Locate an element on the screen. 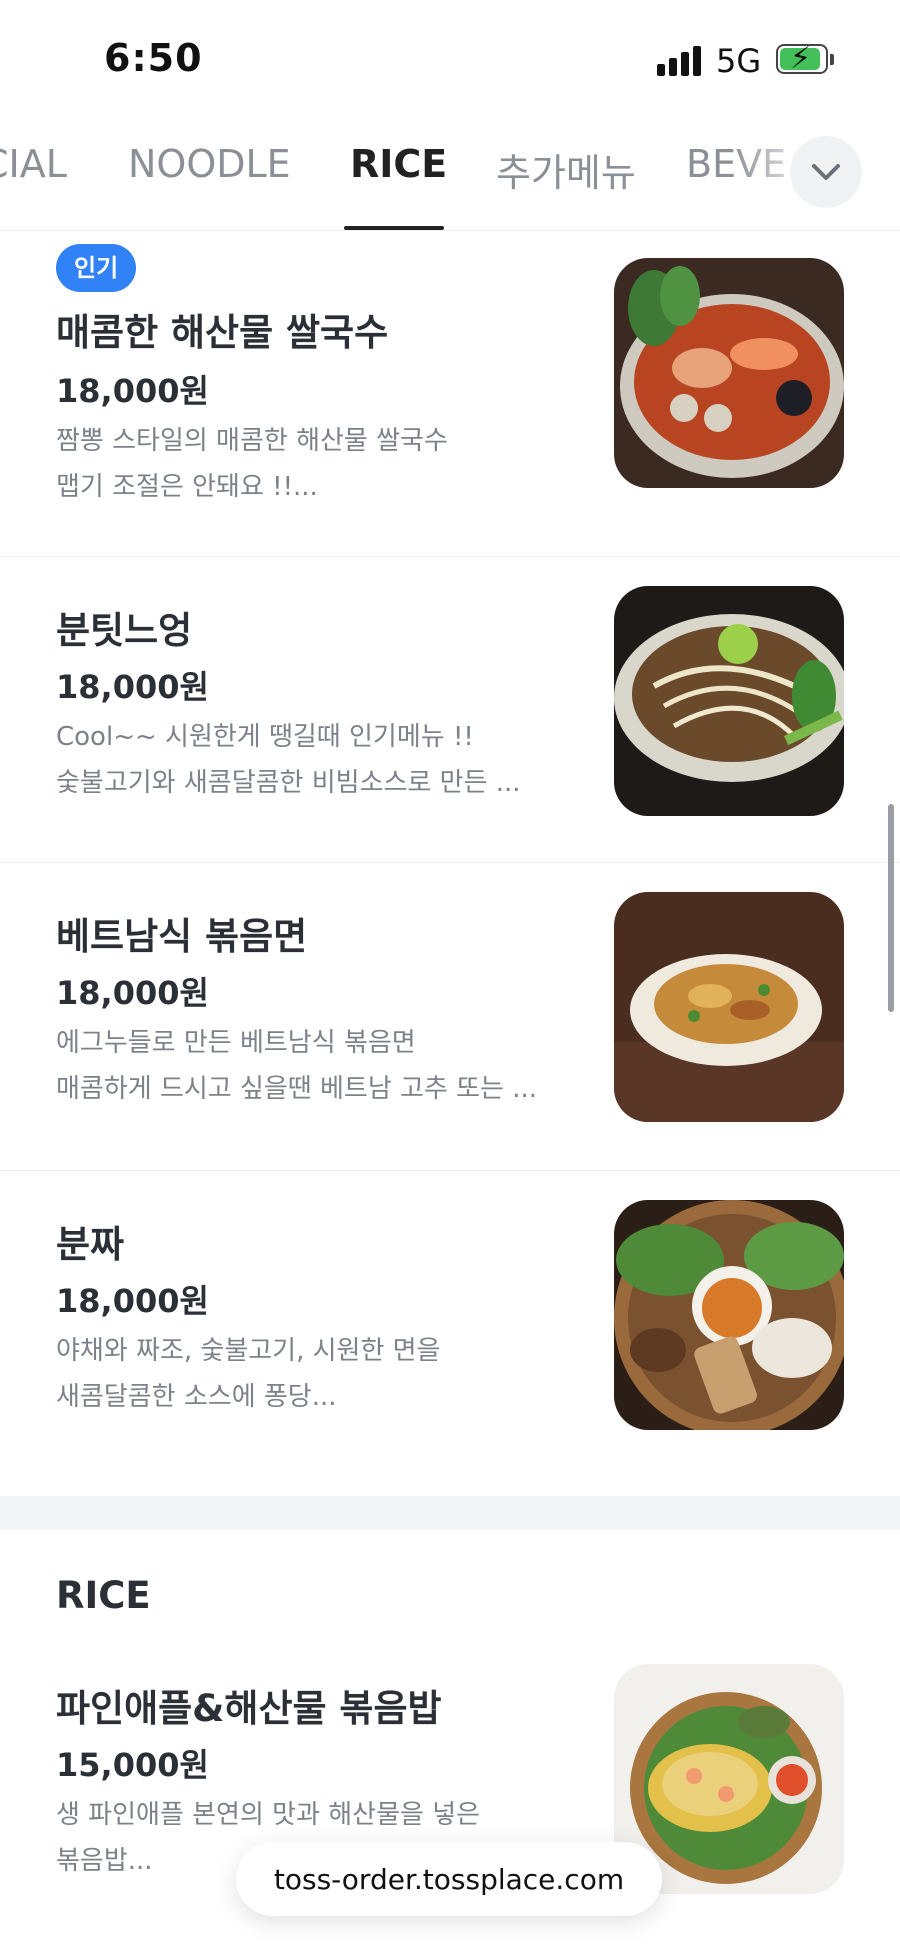  tab-rice: RICE is located at coordinates (398, 164).